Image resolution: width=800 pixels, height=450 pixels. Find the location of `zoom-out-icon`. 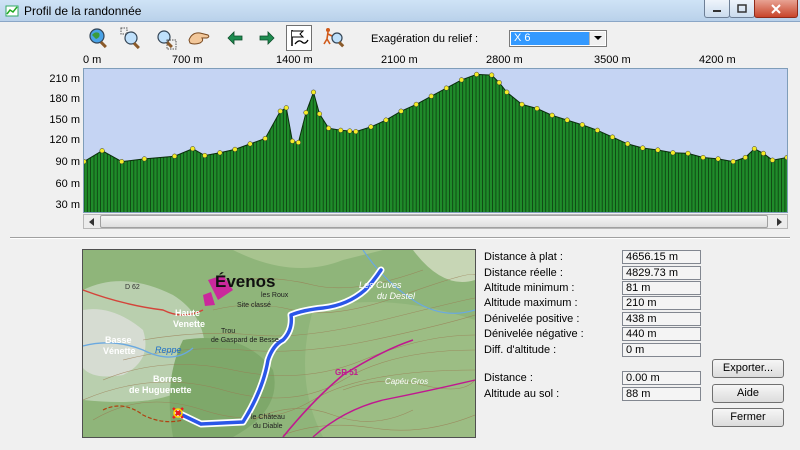

zoom-out-icon is located at coordinates (167, 40).